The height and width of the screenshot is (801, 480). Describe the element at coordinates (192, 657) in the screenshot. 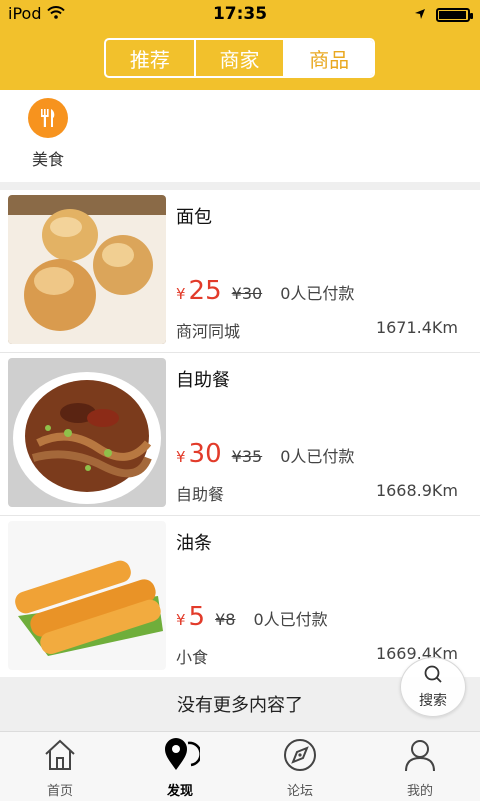

I see `product-category: 小食` at that location.